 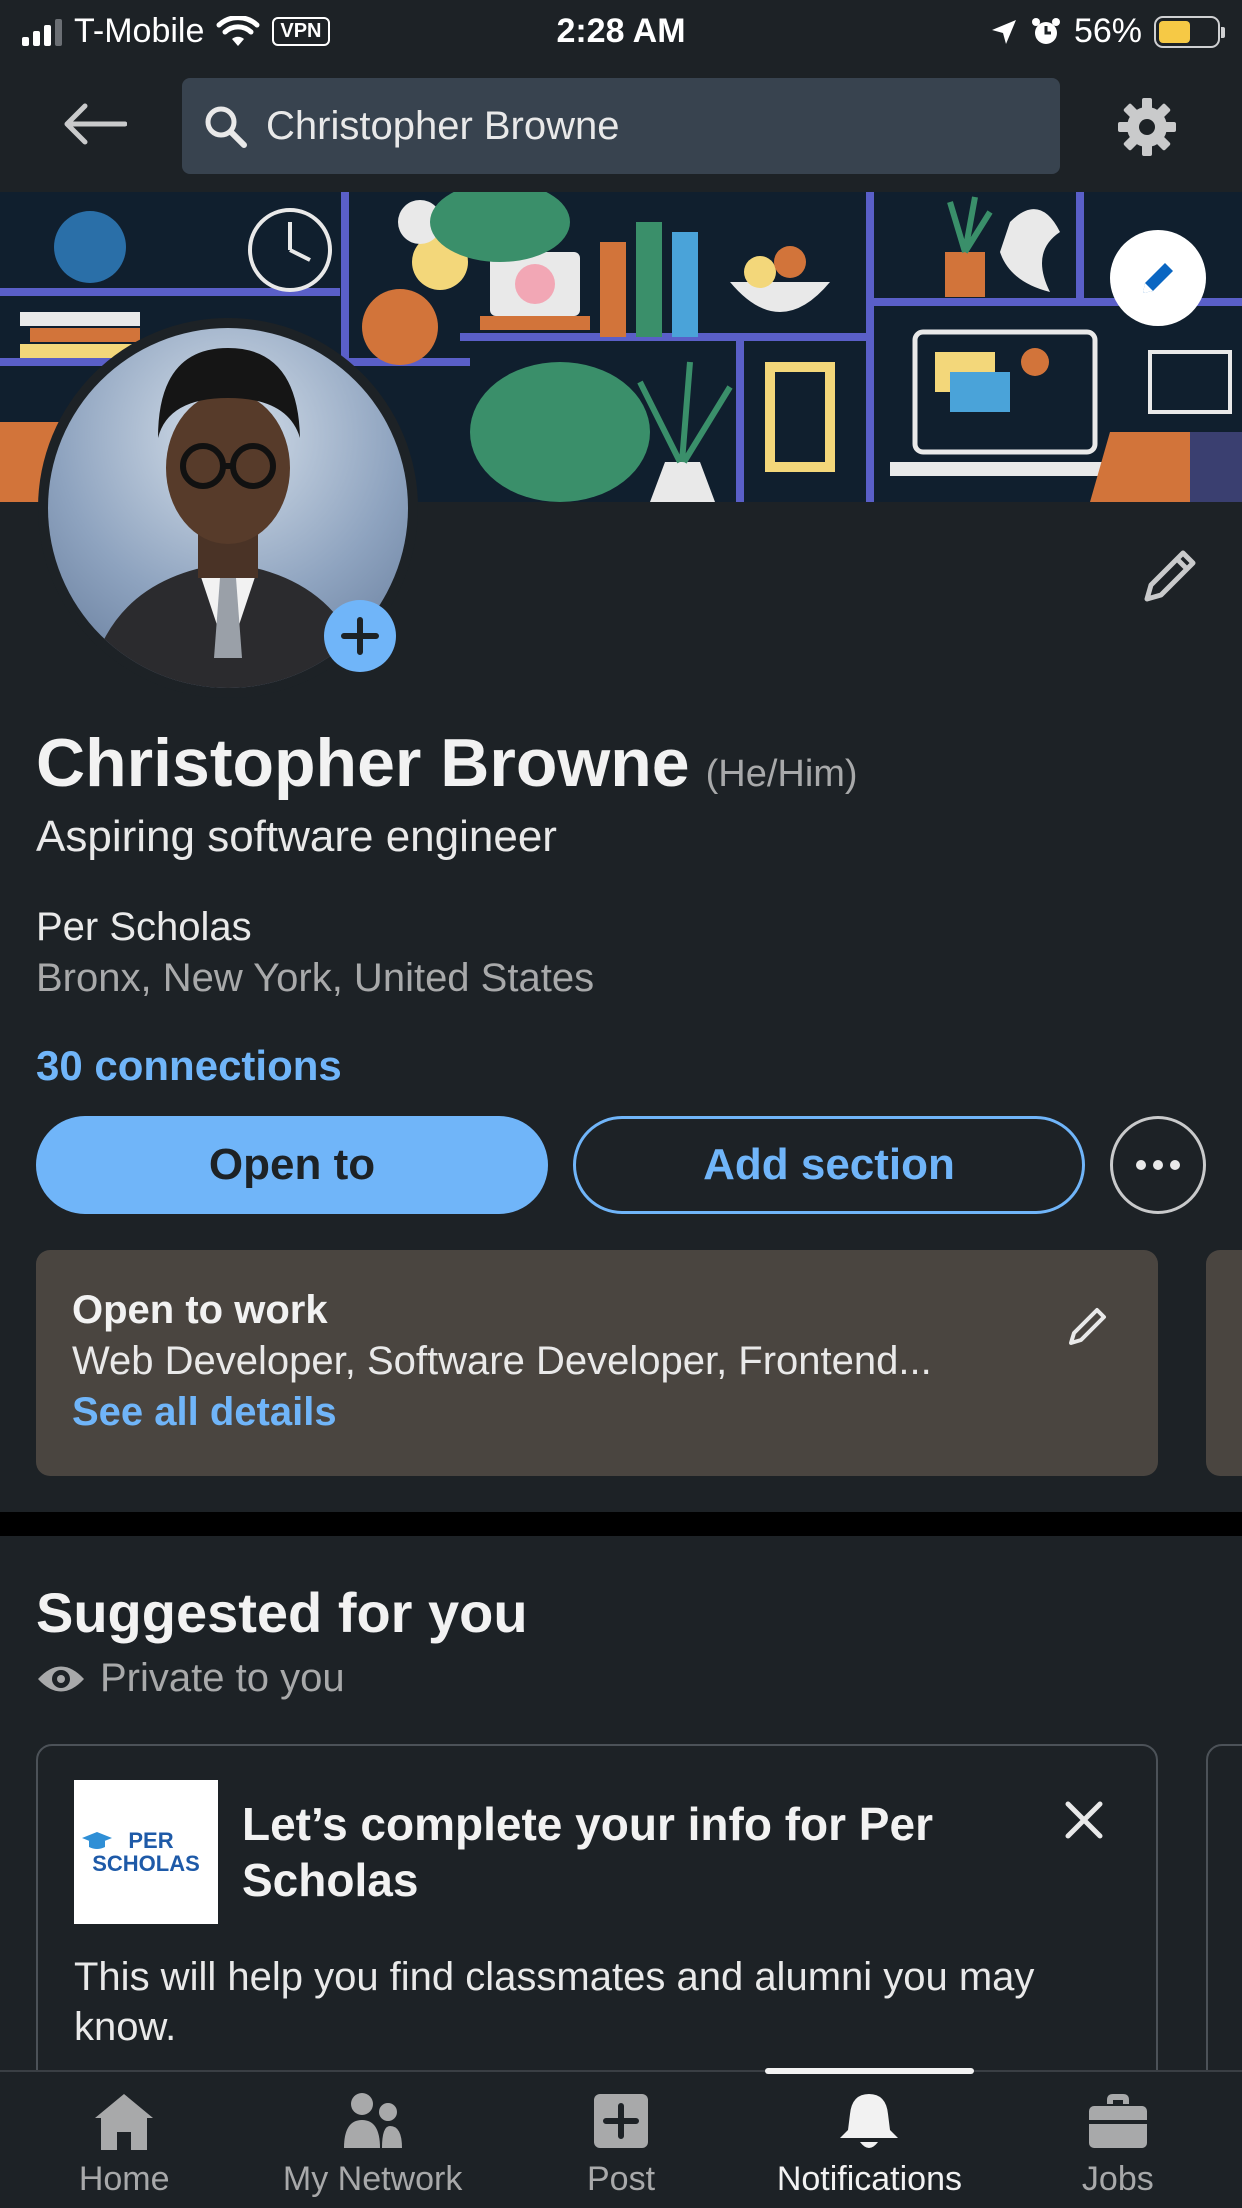 What do you see at coordinates (1224, 1363) in the screenshot?
I see `next-card-peek` at bounding box center [1224, 1363].